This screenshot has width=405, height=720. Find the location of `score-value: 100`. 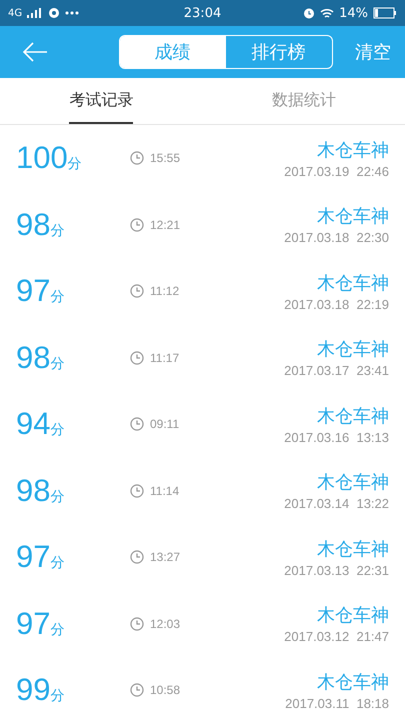

score-value: 100 is located at coordinates (42, 158).